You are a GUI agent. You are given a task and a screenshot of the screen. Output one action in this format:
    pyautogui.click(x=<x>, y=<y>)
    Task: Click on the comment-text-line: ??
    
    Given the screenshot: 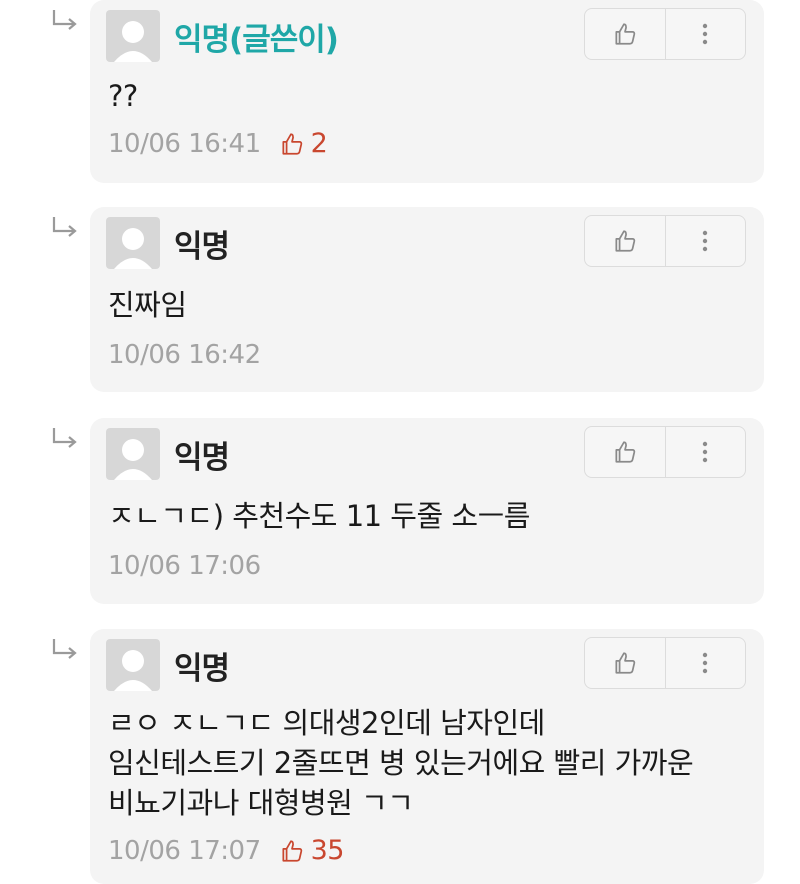 What is the action you would take?
    pyautogui.click(x=123, y=96)
    